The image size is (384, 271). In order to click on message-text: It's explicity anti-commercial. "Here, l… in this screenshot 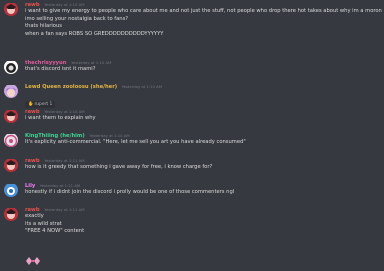, I will do `click(135, 142)`.